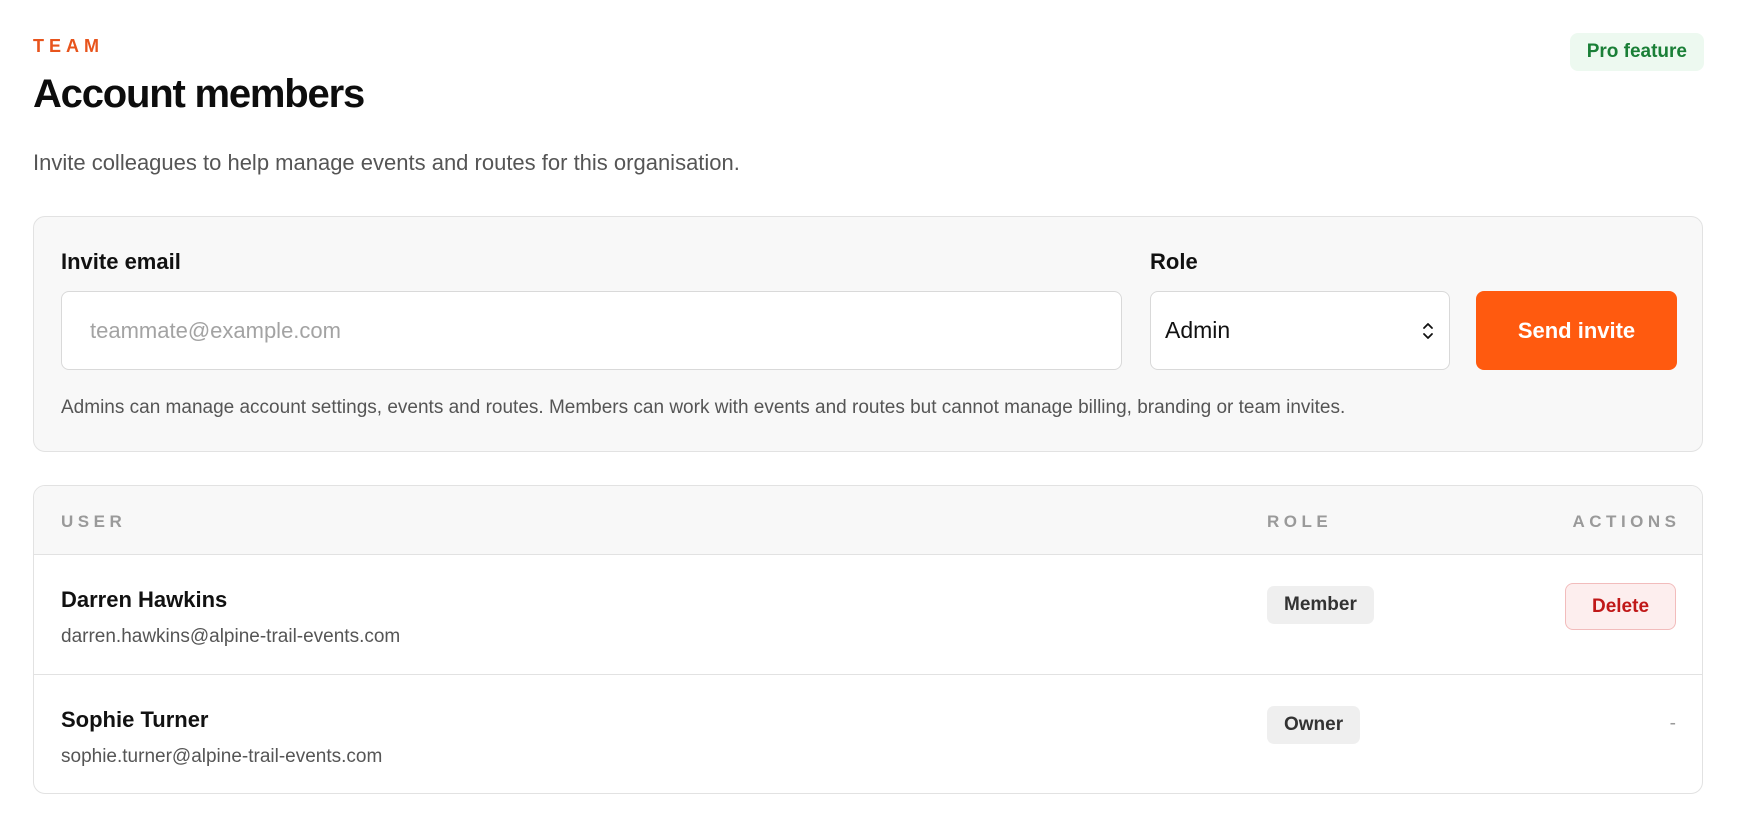  What do you see at coordinates (1174, 261) in the screenshot?
I see `role-label: Role` at bounding box center [1174, 261].